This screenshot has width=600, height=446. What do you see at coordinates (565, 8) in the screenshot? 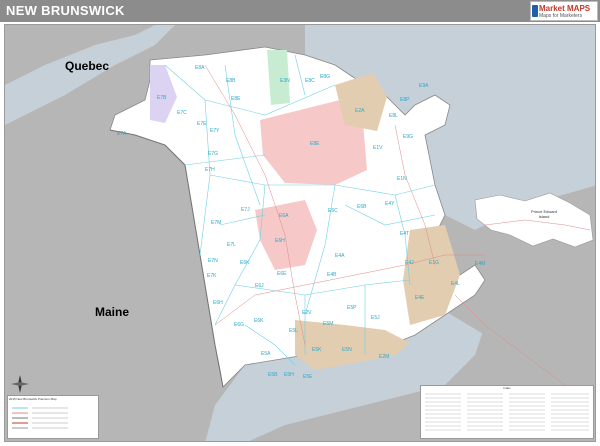
I see `logo-brand: Market MAPS` at bounding box center [565, 8].